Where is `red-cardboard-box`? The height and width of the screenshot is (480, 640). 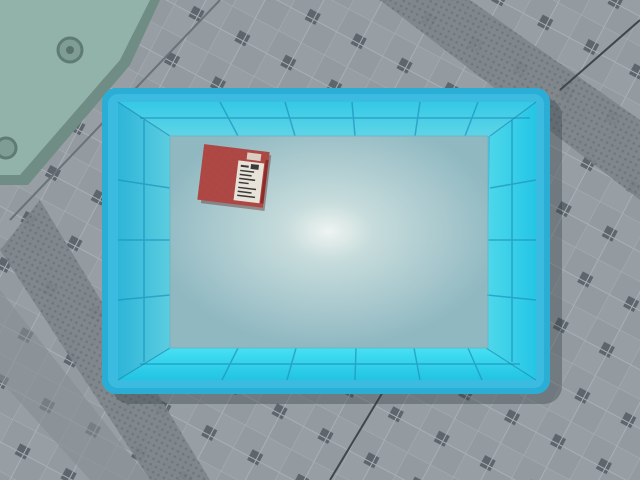
red-cardboard-box is located at coordinates (234, 177).